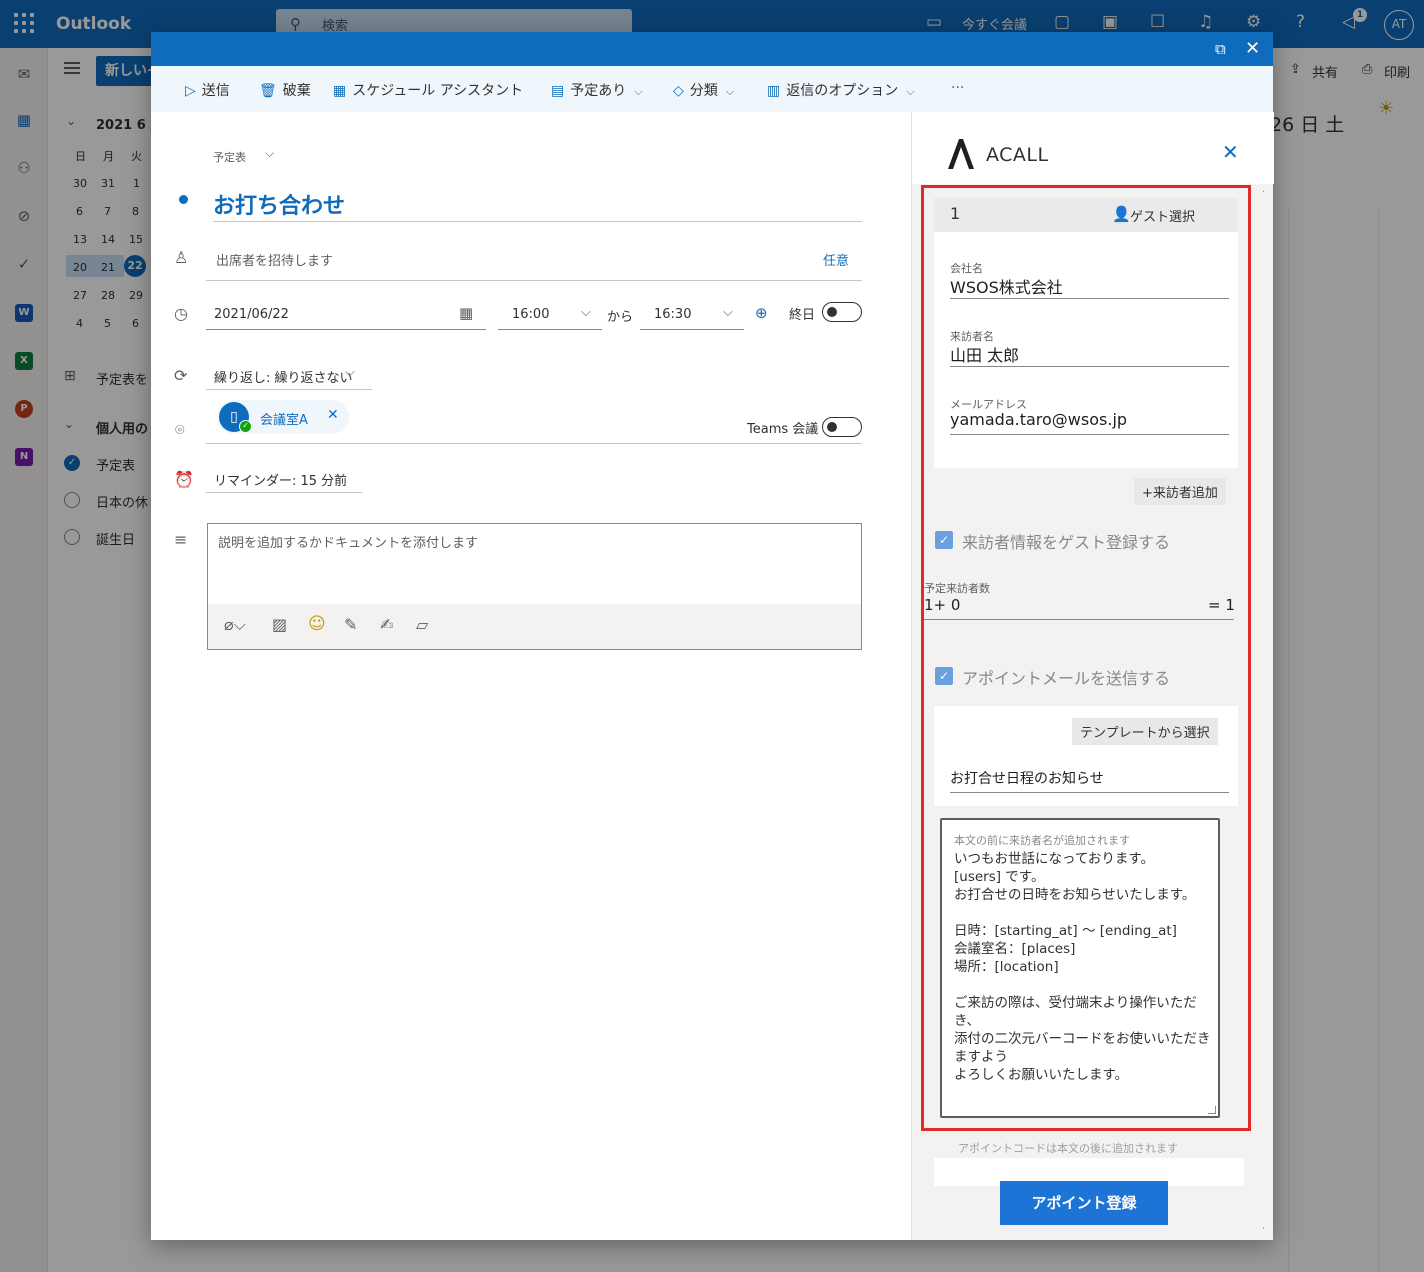  Describe the element at coordinates (283, 417) in the screenshot. I see `location-chip: ▯ ✓ 会議室A ✕` at that location.